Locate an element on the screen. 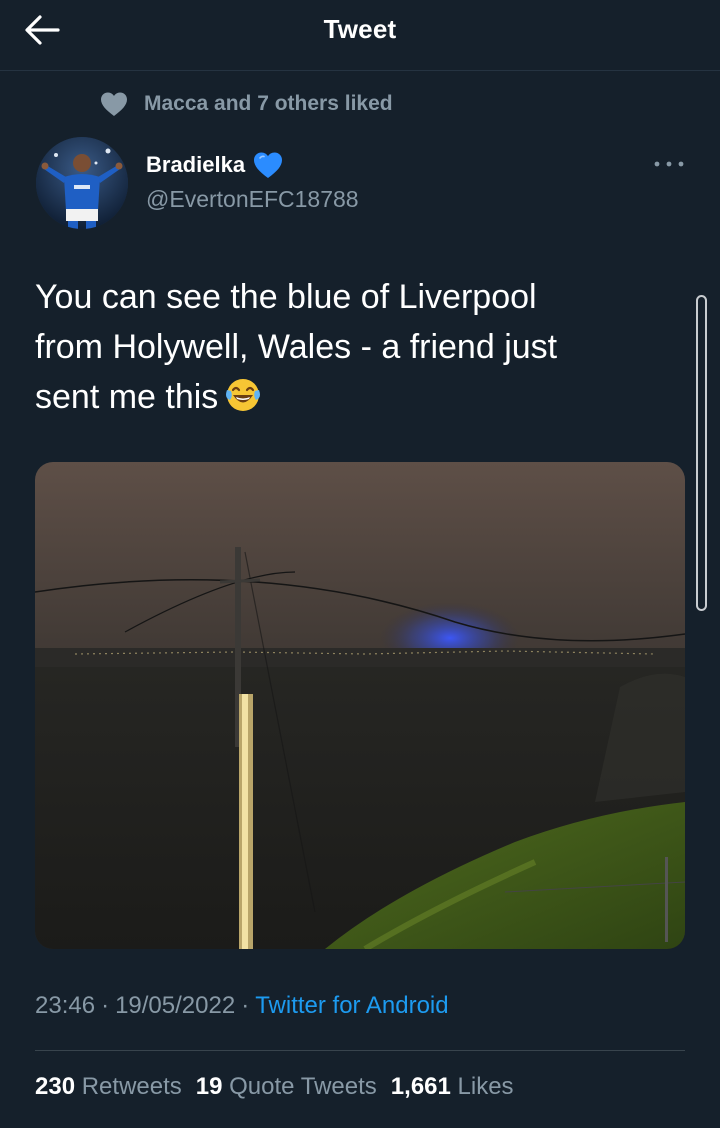 This screenshot has height=1128, width=720. retweets-stat: 230 Retweets is located at coordinates (108, 1087).